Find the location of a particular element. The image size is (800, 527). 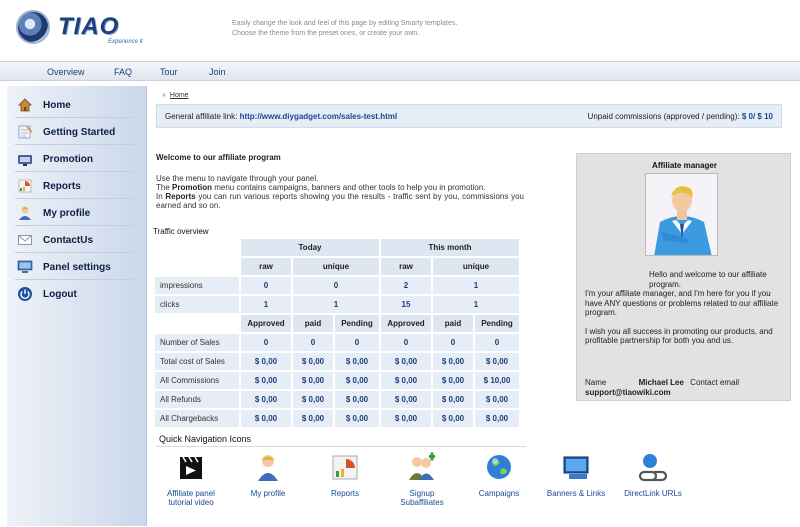

user-icon is located at coordinates (268, 468).